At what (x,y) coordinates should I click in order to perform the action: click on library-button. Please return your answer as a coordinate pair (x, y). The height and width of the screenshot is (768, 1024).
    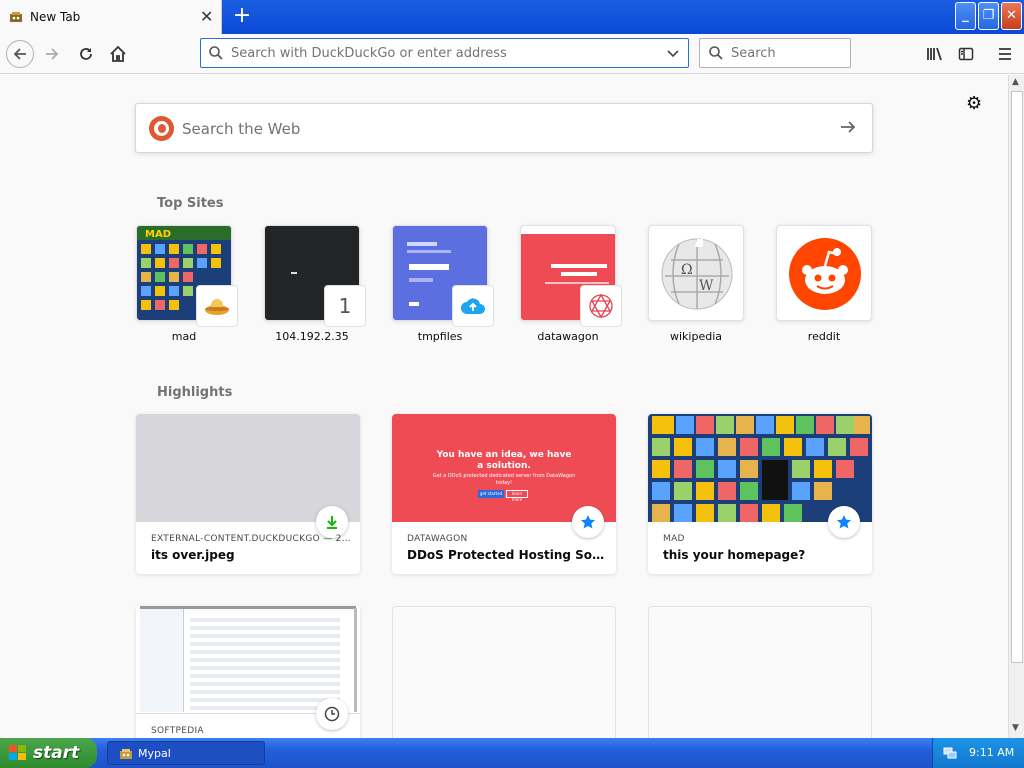
    Looking at the image, I should click on (935, 54).